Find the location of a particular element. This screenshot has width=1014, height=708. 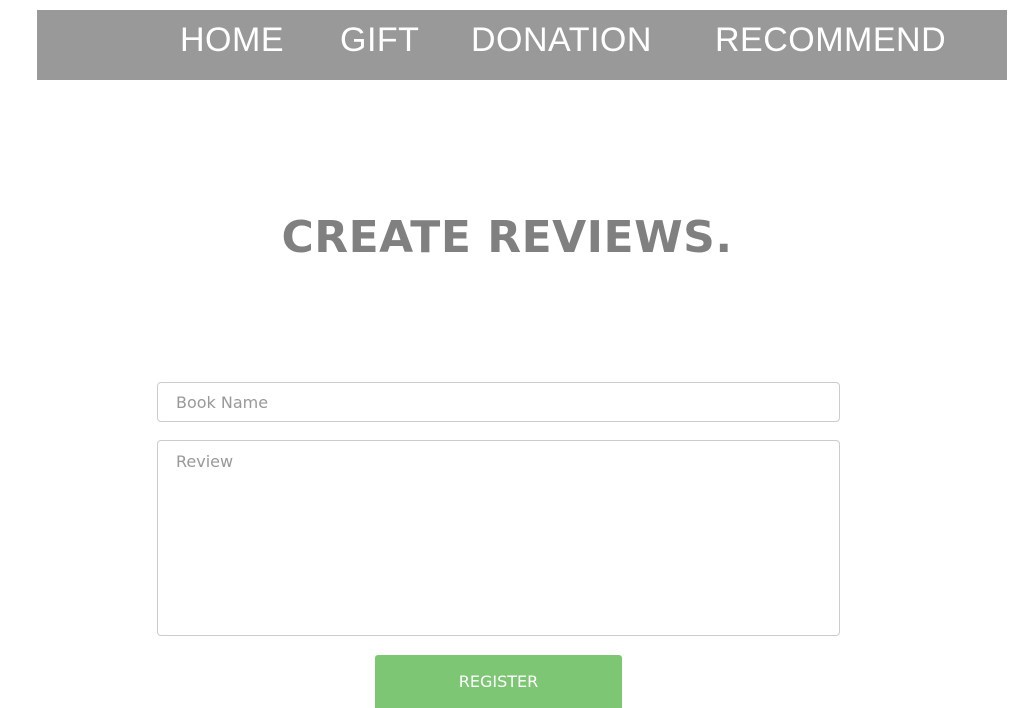

nav-gift: GIFT is located at coordinates (379, 45).